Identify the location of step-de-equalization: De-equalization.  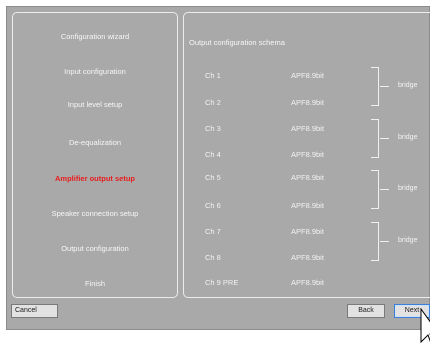
(95, 143).